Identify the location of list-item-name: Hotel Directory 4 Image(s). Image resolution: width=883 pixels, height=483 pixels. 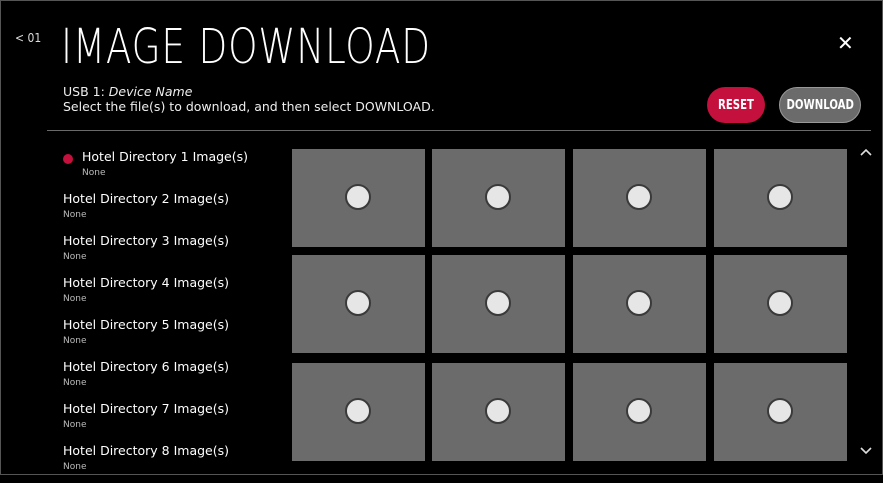
(146, 282).